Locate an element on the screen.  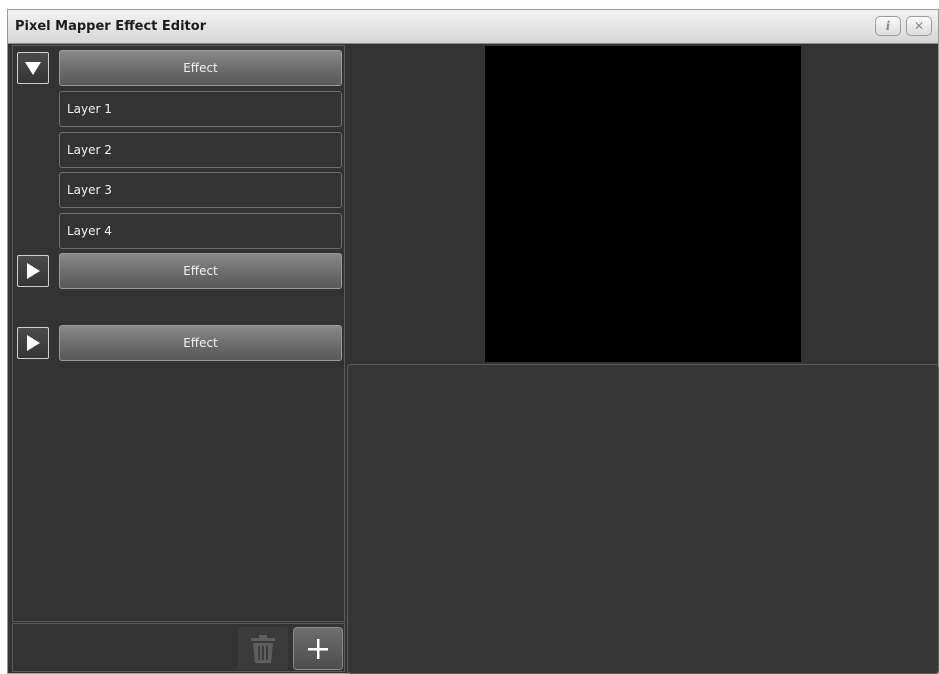
plus-icon is located at coordinates (318, 649).